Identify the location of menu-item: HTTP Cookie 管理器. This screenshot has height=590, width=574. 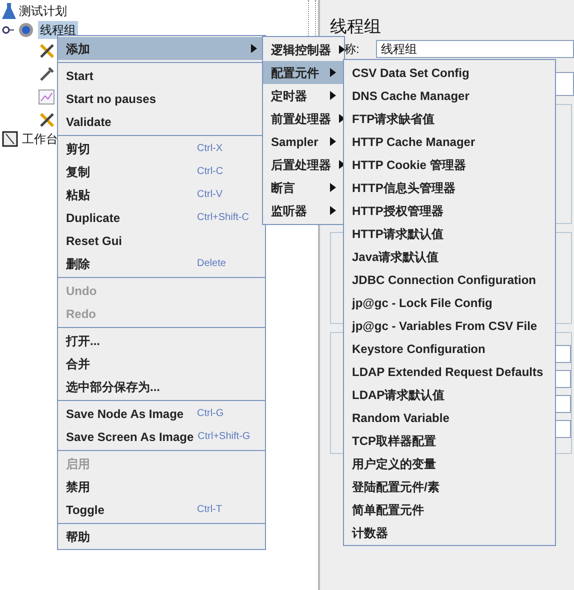
(450, 164).